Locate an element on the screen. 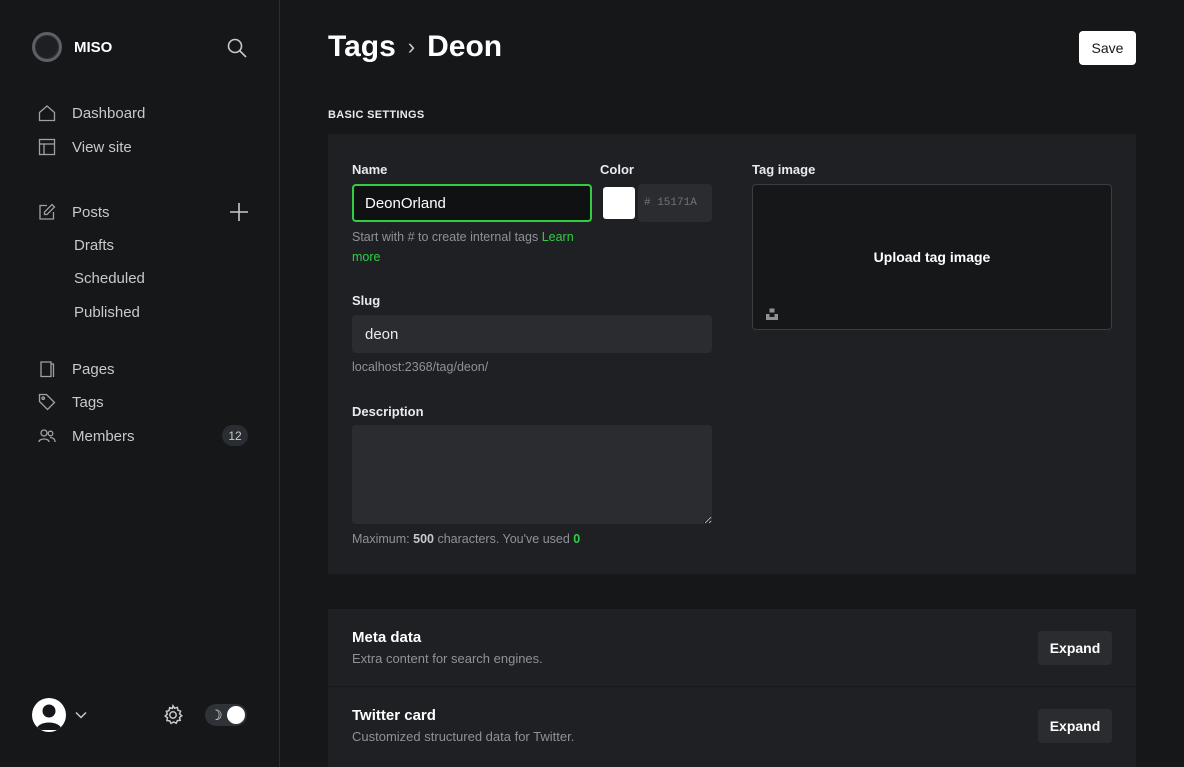 The image size is (1184, 767). sidebar-item-view-site: View site is located at coordinates (85, 147).